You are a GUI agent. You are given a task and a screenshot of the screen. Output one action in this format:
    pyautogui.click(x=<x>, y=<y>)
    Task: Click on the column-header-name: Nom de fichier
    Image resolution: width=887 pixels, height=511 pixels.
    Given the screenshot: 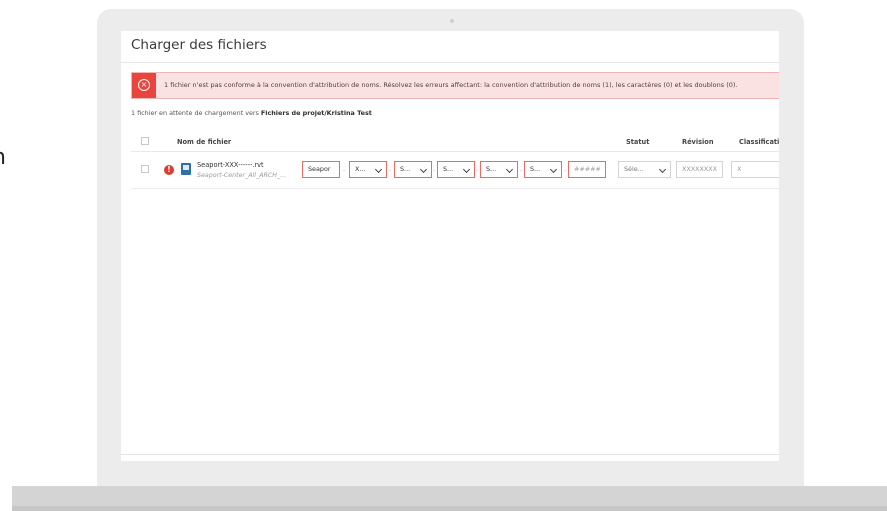 What is the action you would take?
    pyautogui.click(x=204, y=142)
    